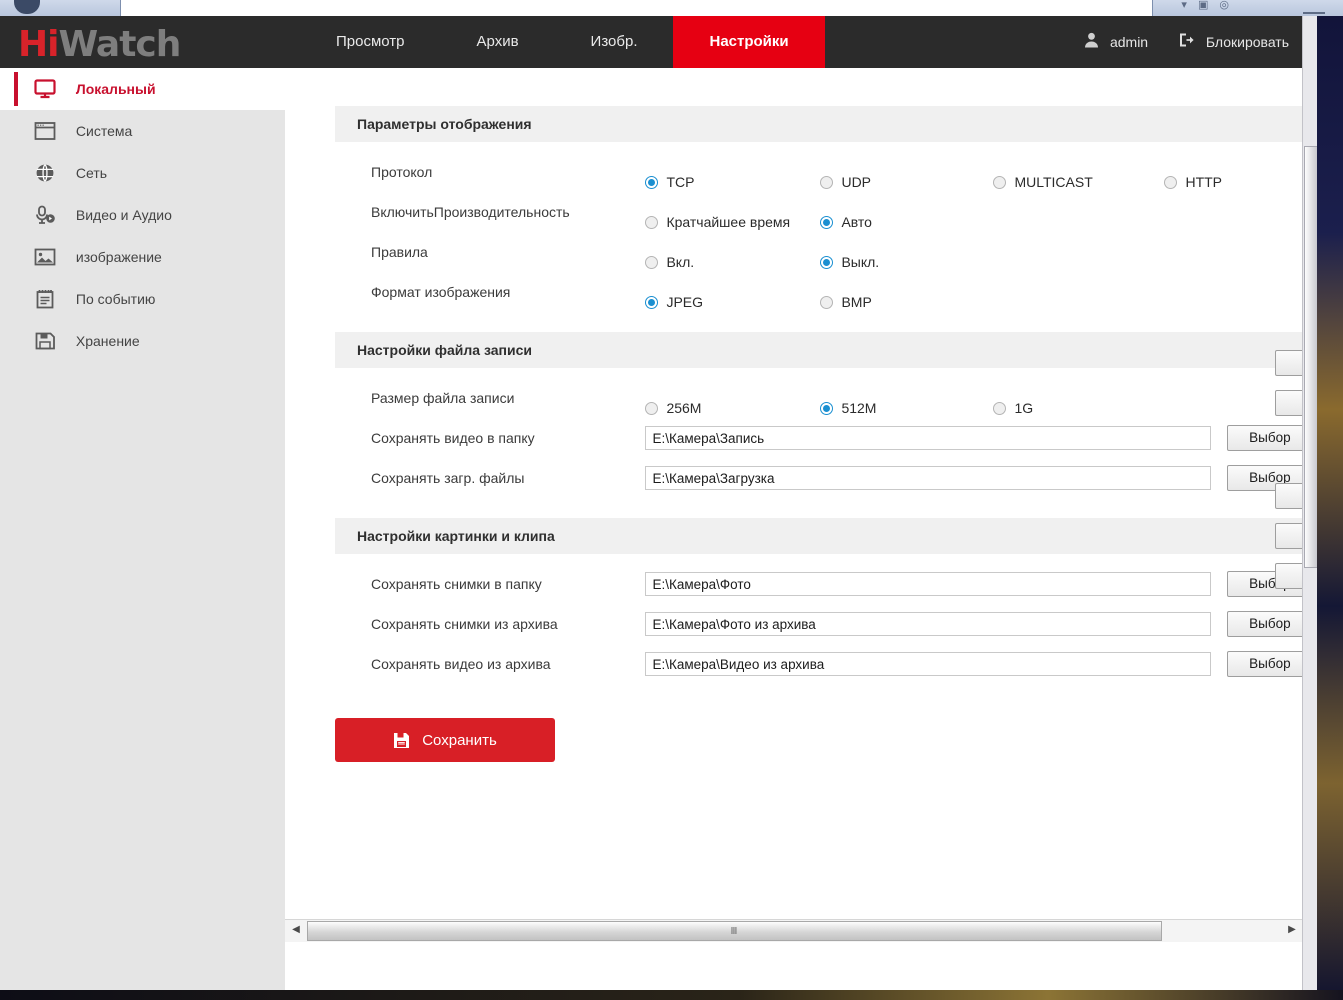 Image resolution: width=1343 pixels, height=1000 pixels. What do you see at coordinates (1311, 357) in the screenshot?
I see `vertical-scroll-thumb` at bounding box center [1311, 357].